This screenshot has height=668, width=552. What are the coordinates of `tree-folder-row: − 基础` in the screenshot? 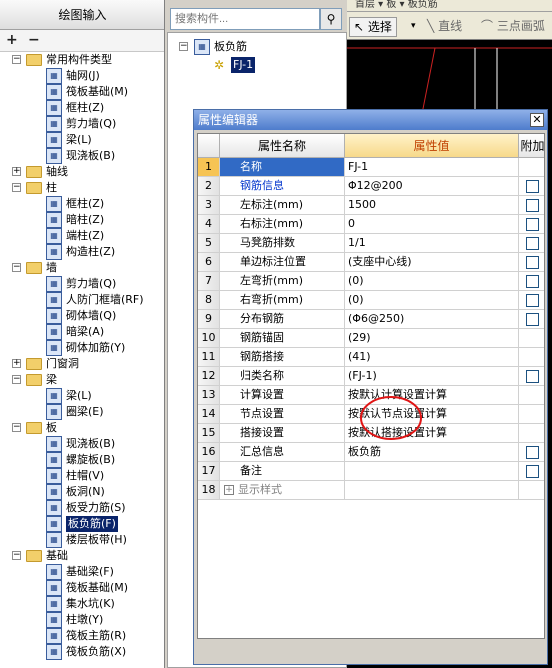 It's located at (82, 556).